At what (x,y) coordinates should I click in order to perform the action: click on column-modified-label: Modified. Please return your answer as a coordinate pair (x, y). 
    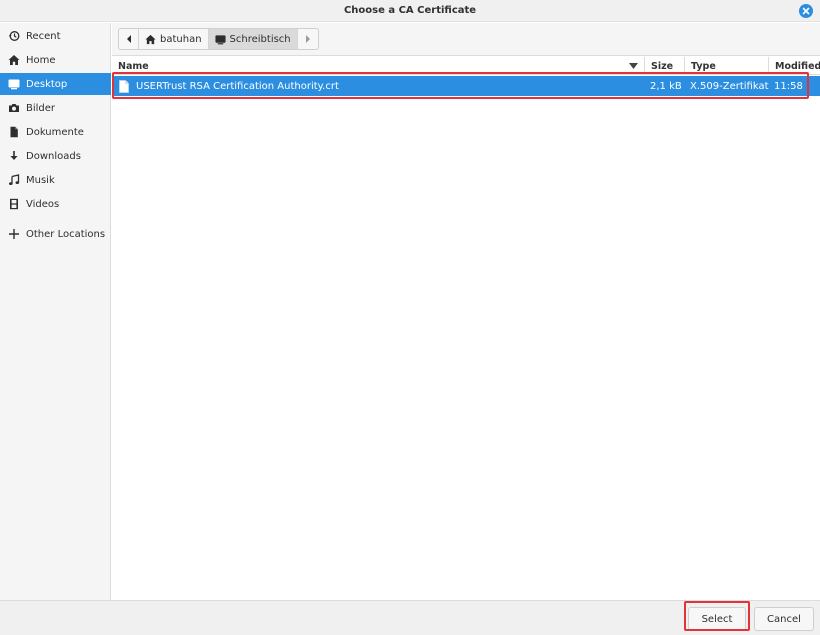
    Looking at the image, I should click on (797, 66).